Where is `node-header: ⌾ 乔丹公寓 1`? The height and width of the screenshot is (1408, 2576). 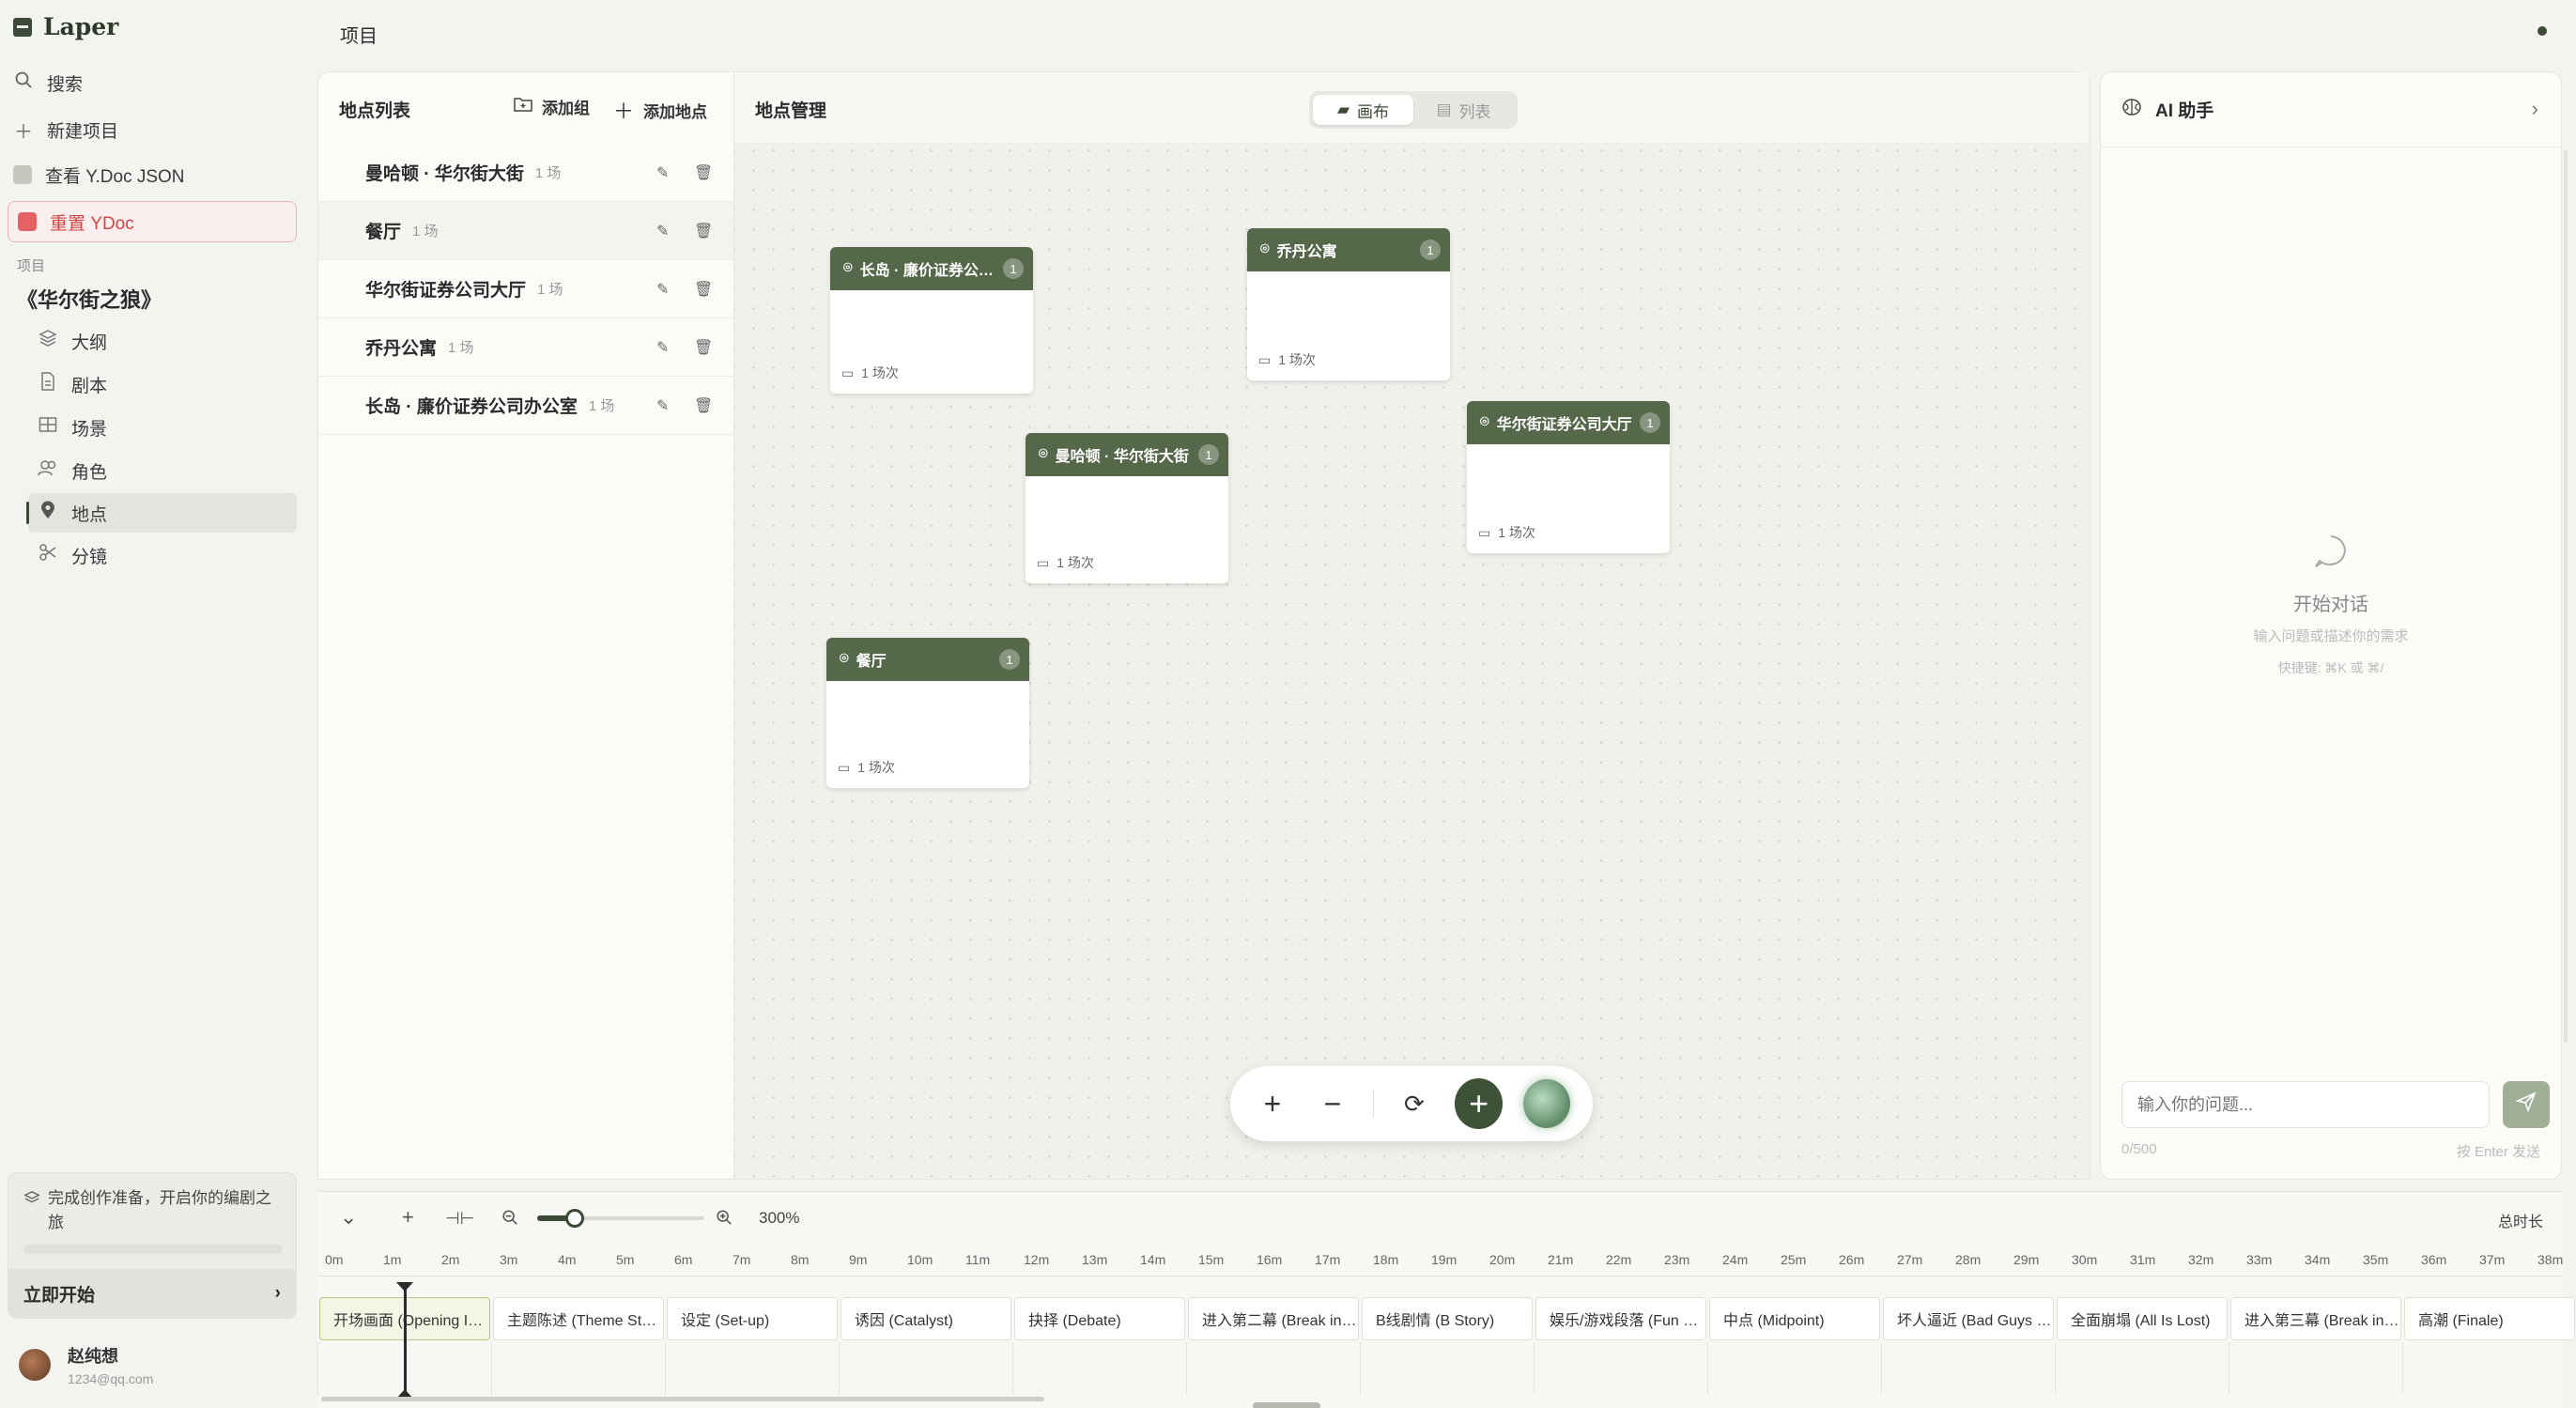
node-header: ⌾ 乔丹公寓 1 is located at coordinates (1348, 249).